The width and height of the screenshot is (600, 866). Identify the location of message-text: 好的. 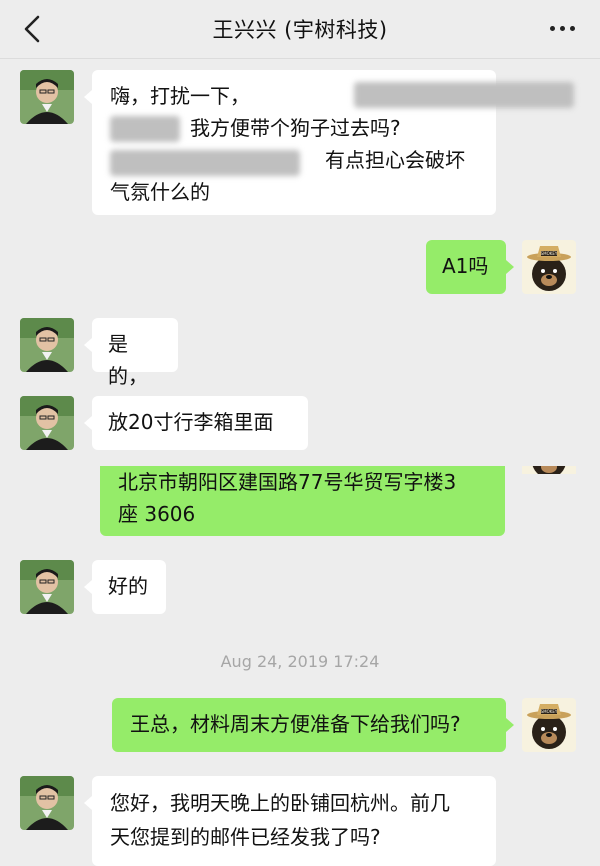
(128, 586).